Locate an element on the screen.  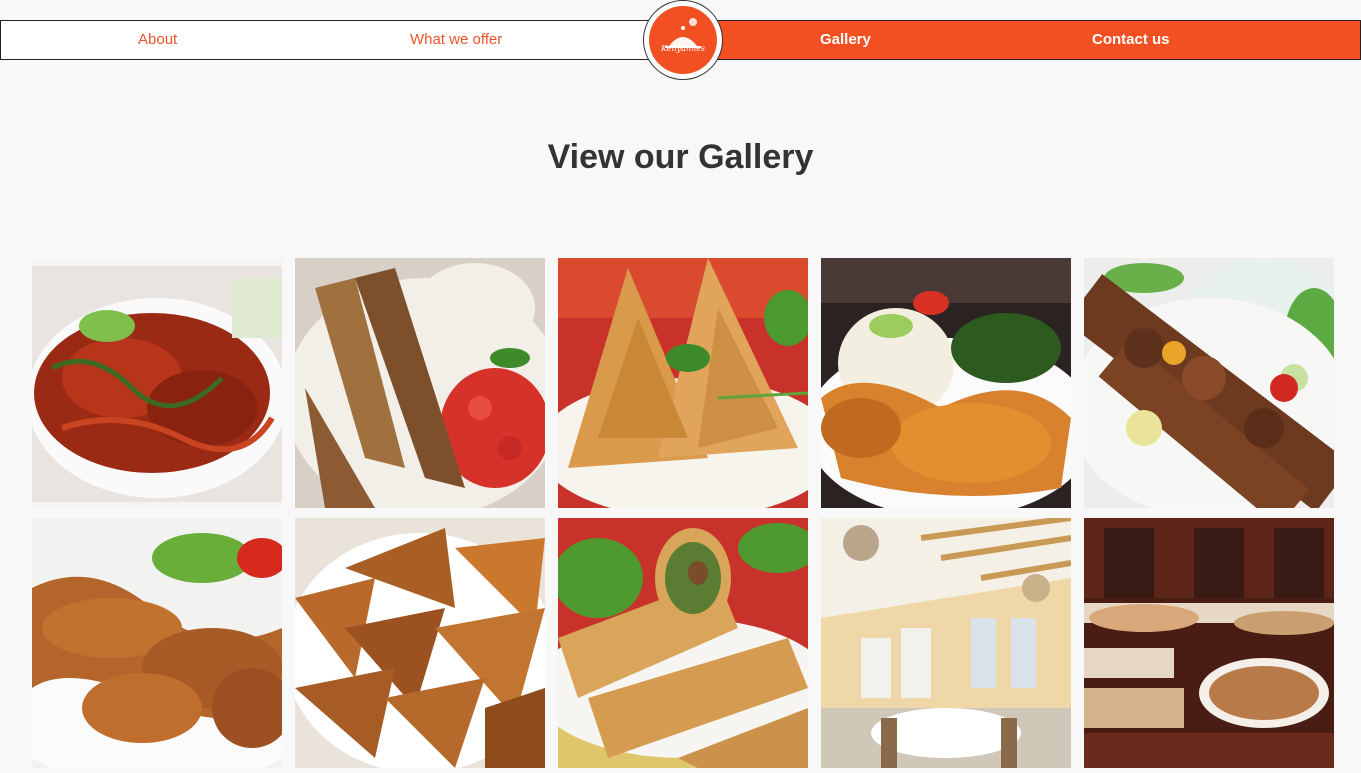
gallery-image-chili-squid is located at coordinates (157, 383).